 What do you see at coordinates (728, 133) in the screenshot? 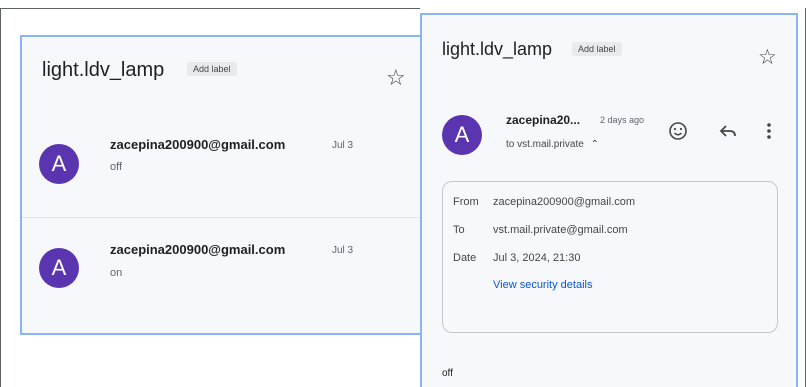
I see `reply-icon` at bounding box center [728, 133].